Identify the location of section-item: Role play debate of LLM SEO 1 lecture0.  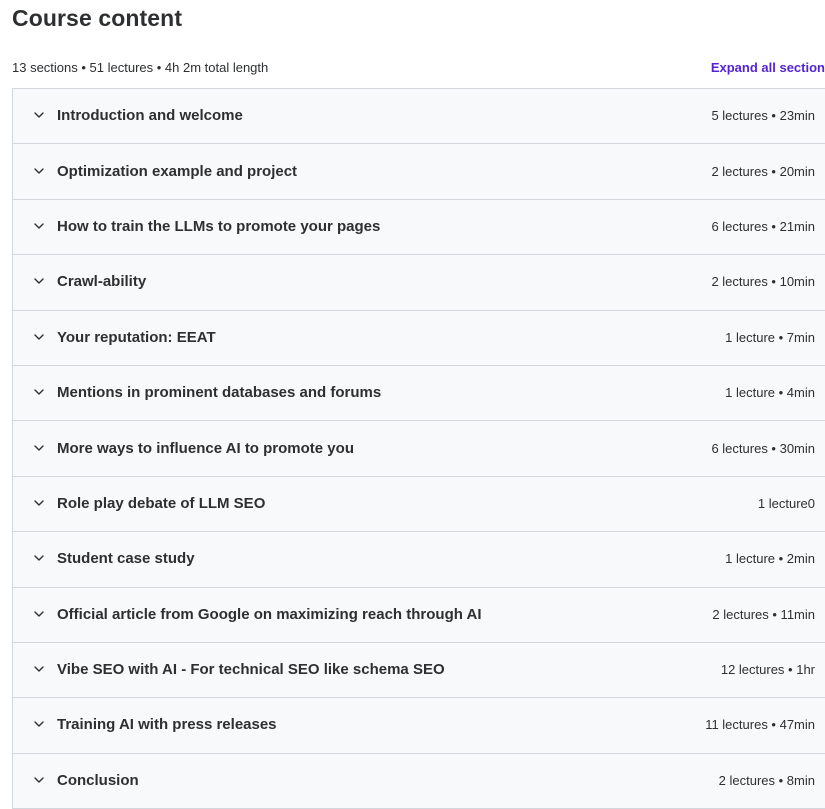
(419, 504).